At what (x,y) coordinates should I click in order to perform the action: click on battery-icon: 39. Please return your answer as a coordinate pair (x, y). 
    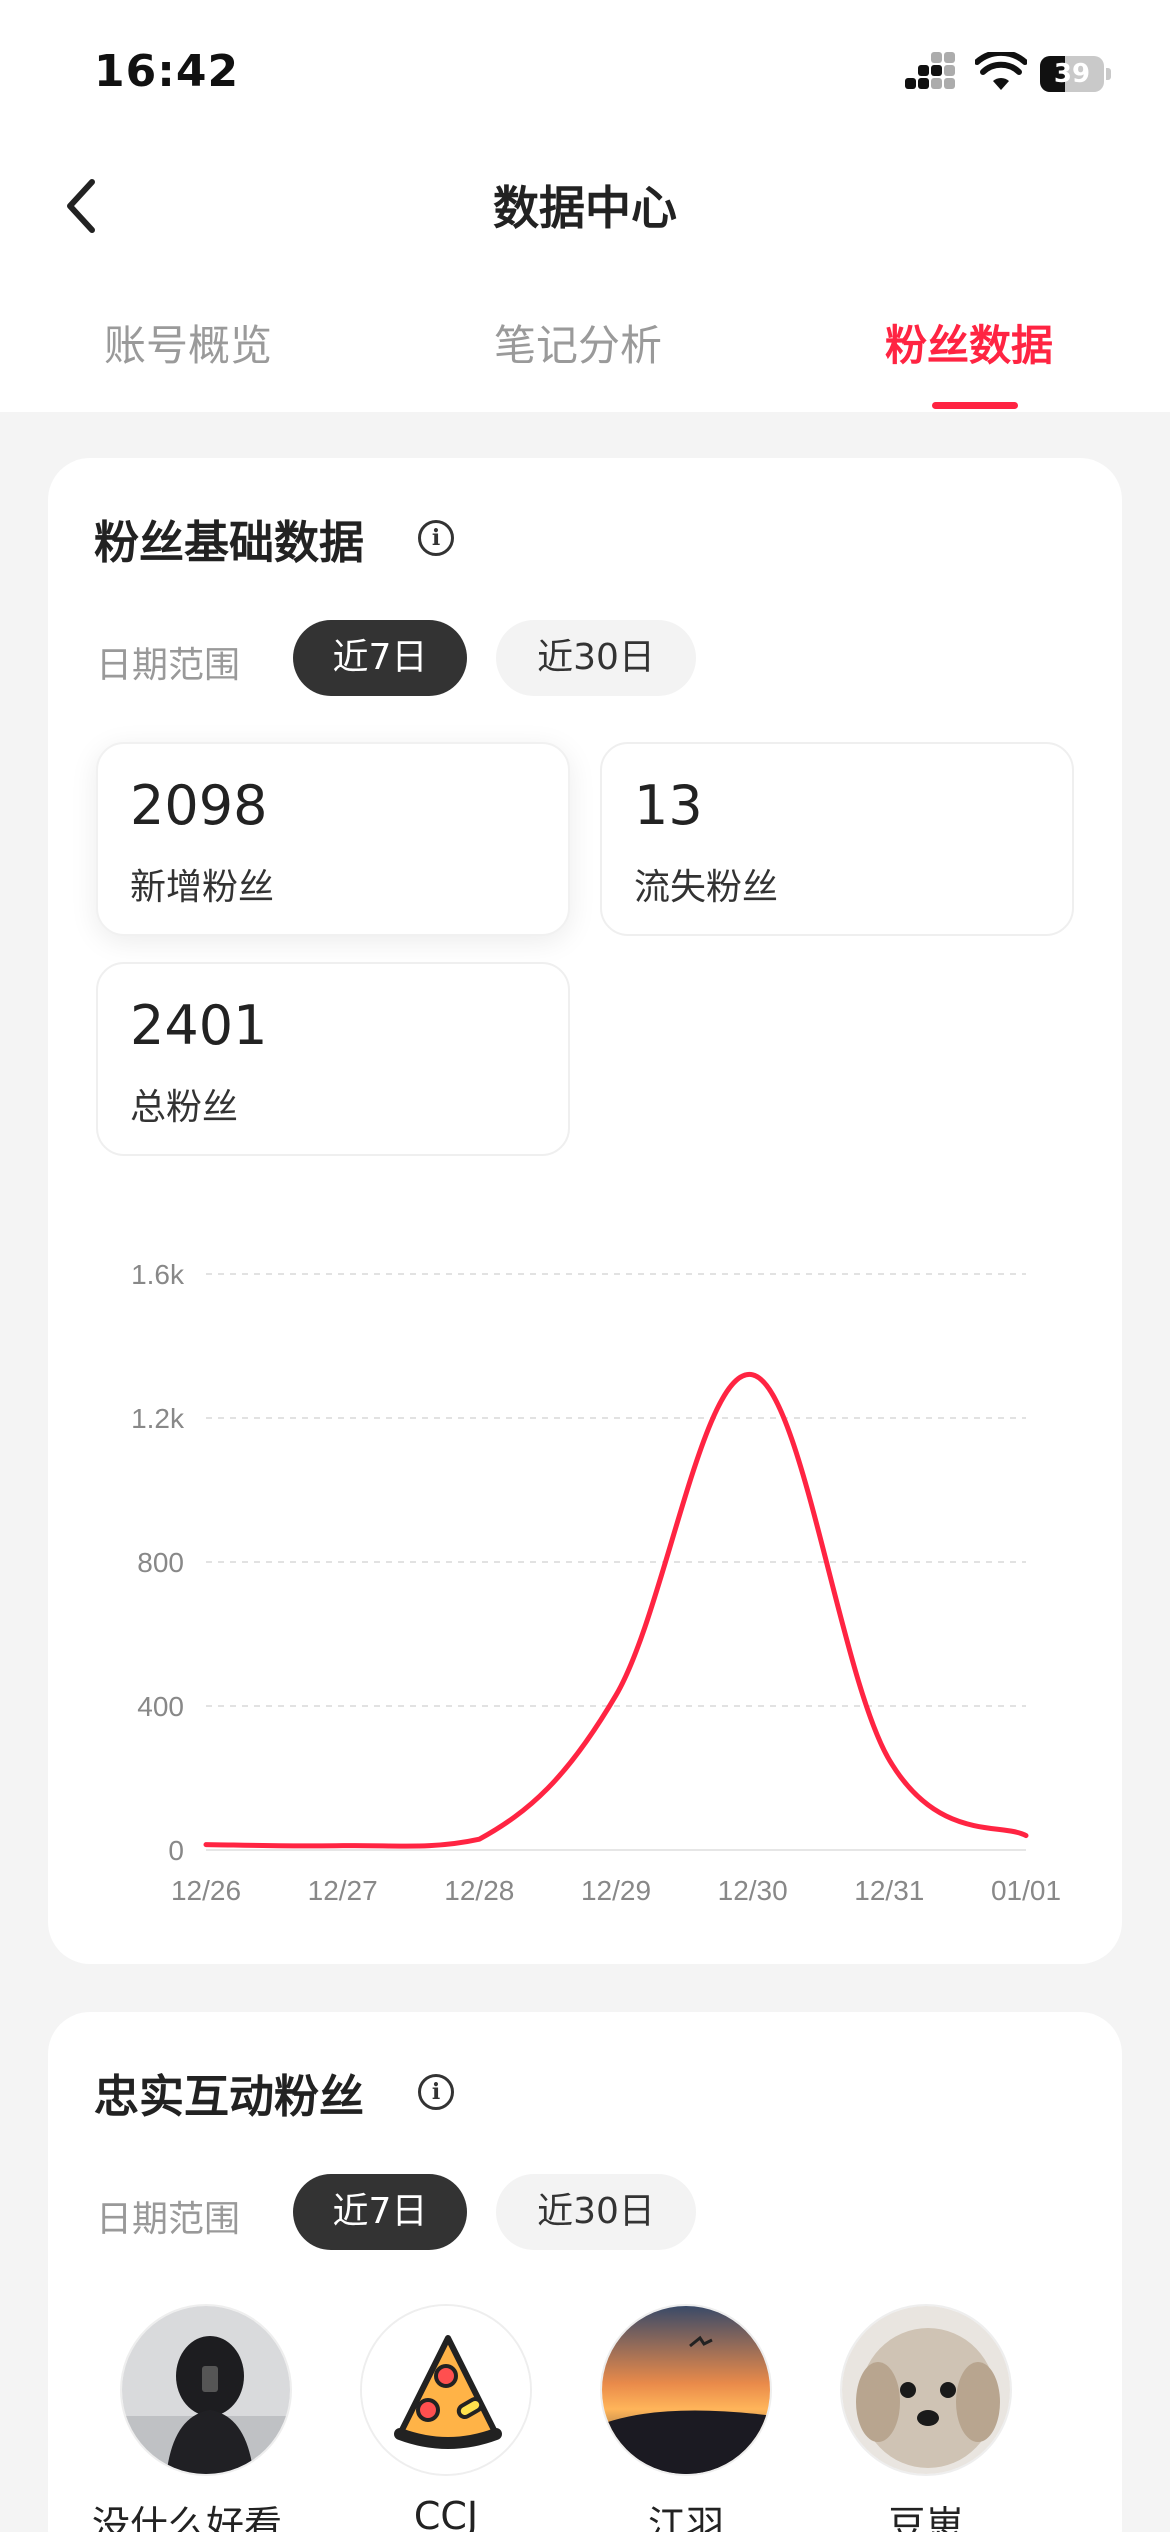
    Looking at the image, I should click on (1076, 74).